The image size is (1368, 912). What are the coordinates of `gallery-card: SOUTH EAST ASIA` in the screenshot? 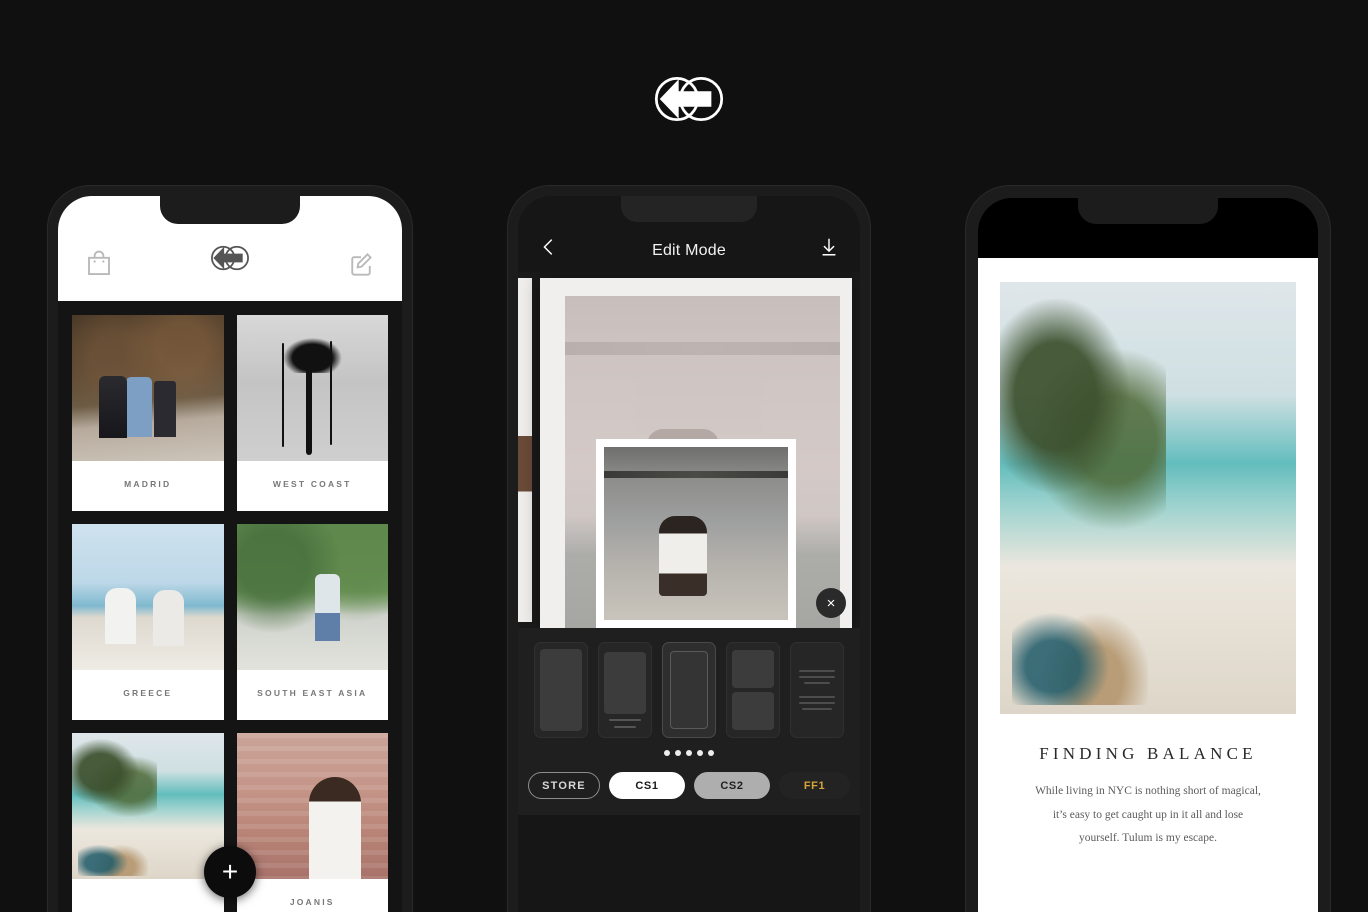 It's located at (312, 622).